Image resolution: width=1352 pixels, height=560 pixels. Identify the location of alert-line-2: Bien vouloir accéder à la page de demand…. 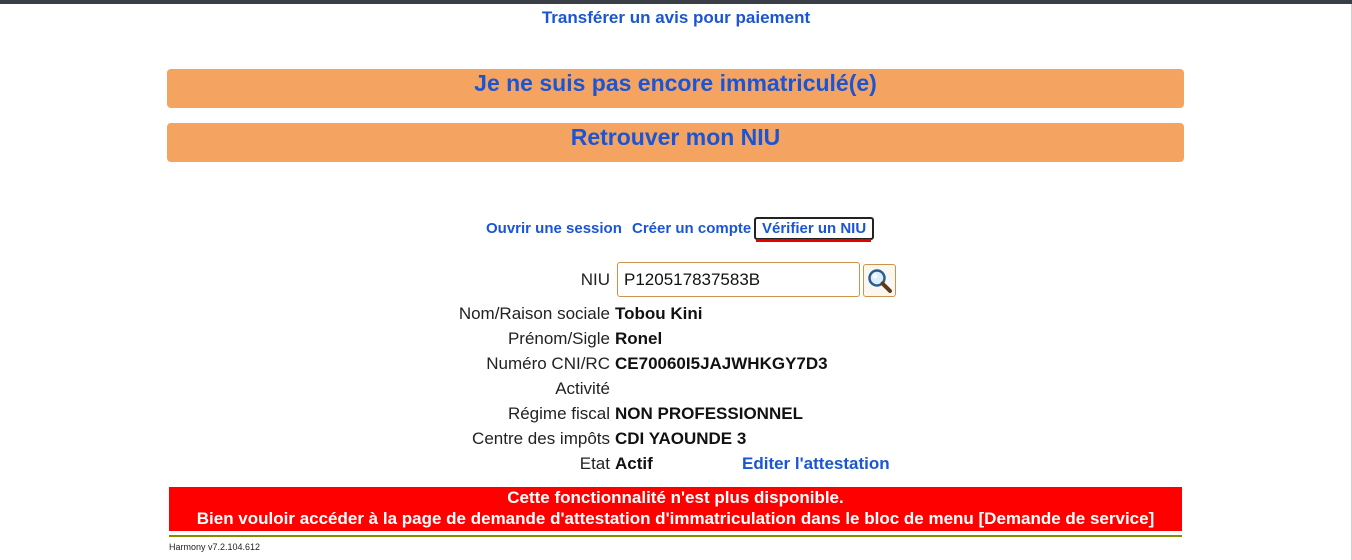
(675, 518).